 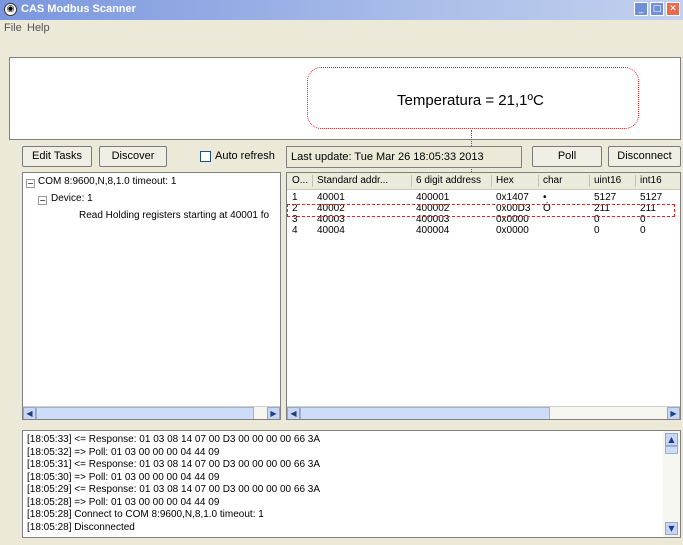 What do you see at coordinates (331, 197) in the screenshot?
I see `table-cell: 40001` at bounding box center [331, 197].